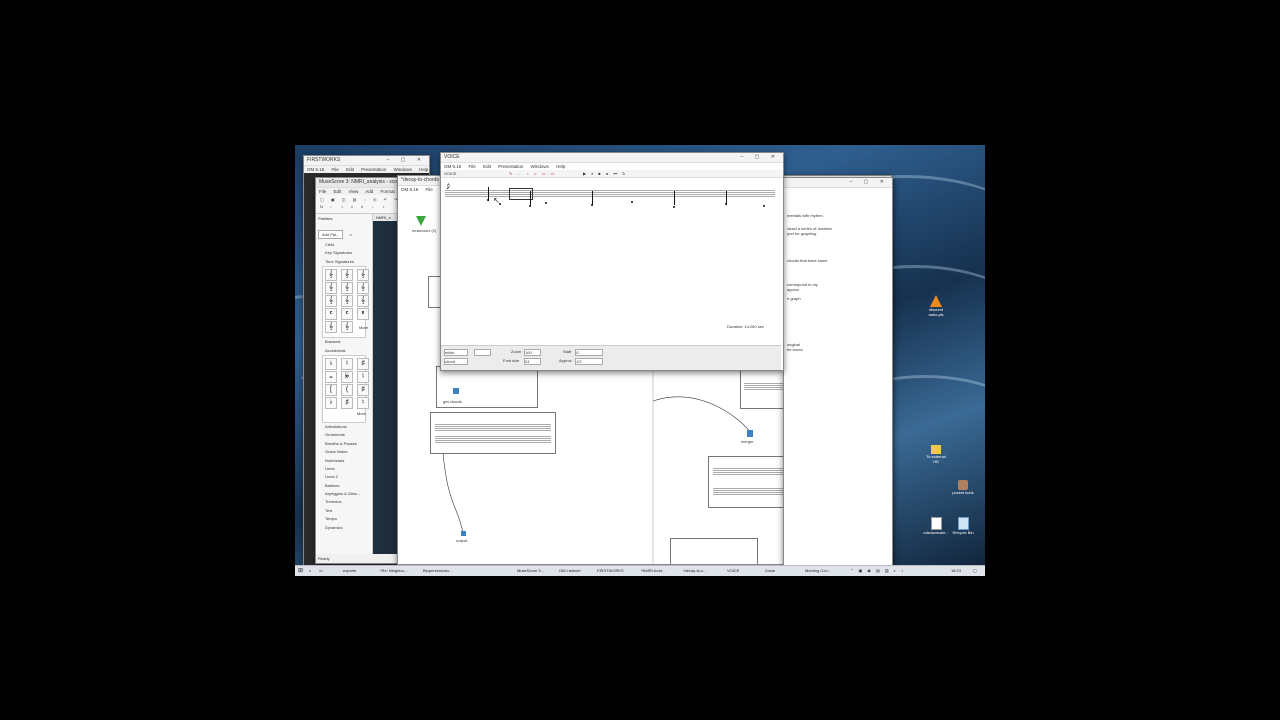 The height and width of the screenshot is (720, 1280). I want to click on taskbar-item: VOICE, so click(733, 571).